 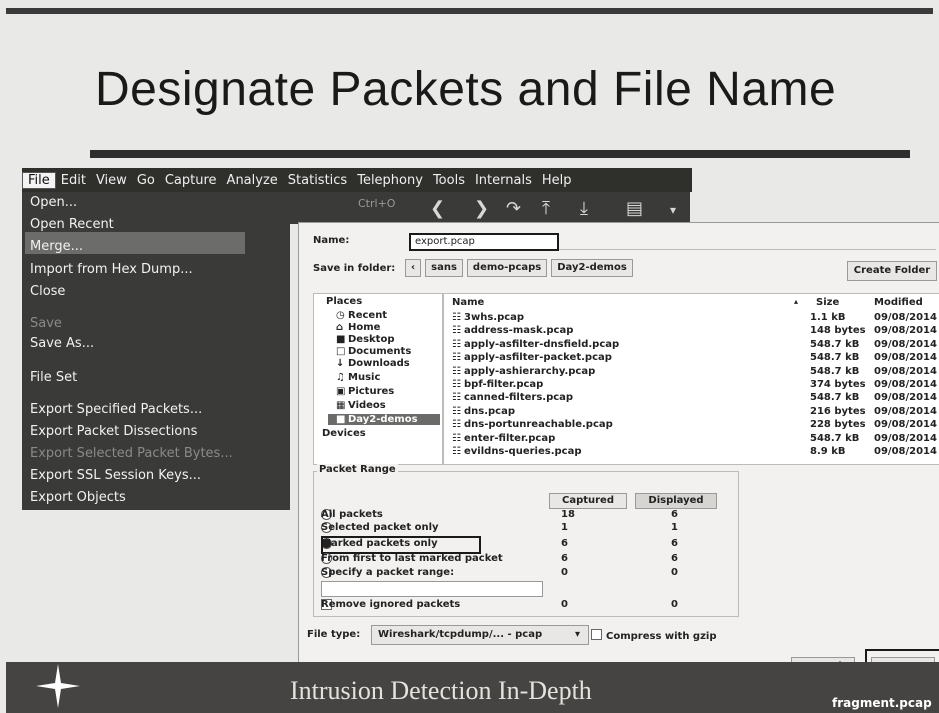 What do you see at coordinates (521, 515) in the screenshot?
I see `range-all: All packets 18 6` at bounding box center [521, 515].